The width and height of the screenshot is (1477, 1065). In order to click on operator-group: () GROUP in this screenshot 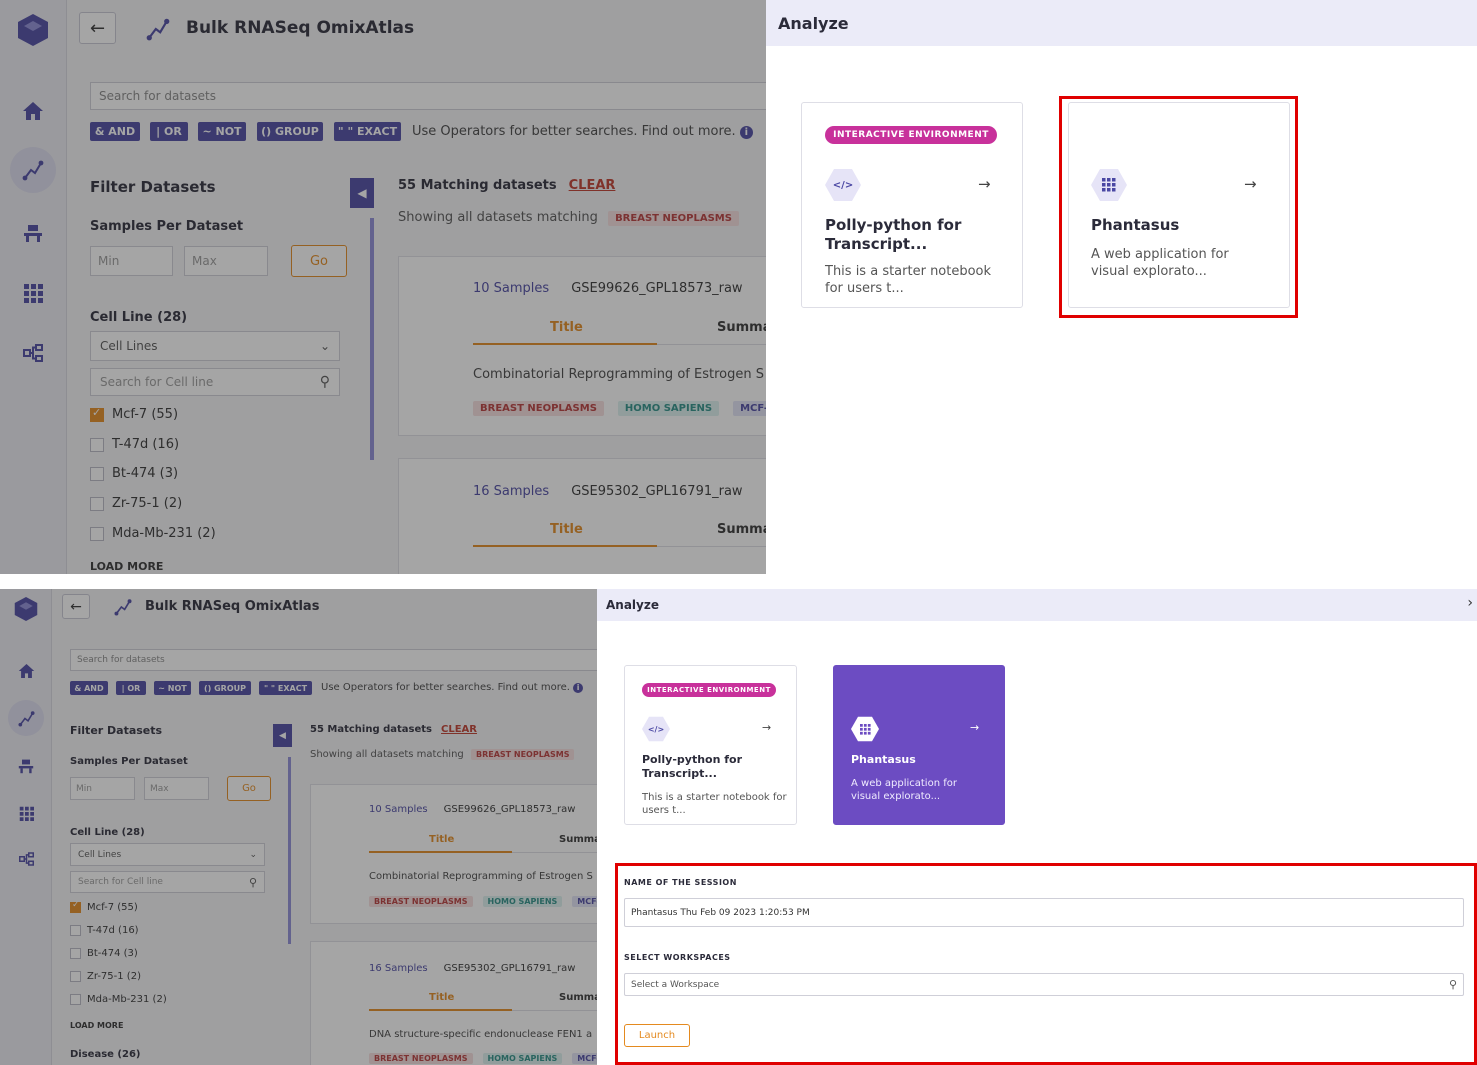, I will do `click(225, 688)`.